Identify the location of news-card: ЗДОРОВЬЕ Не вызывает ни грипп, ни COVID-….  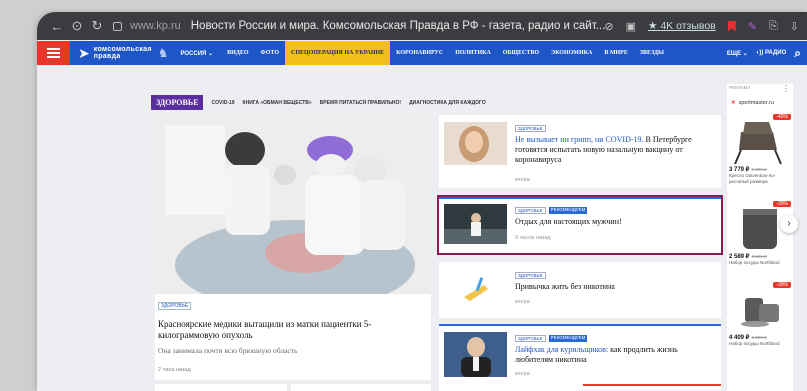
(580, 151).